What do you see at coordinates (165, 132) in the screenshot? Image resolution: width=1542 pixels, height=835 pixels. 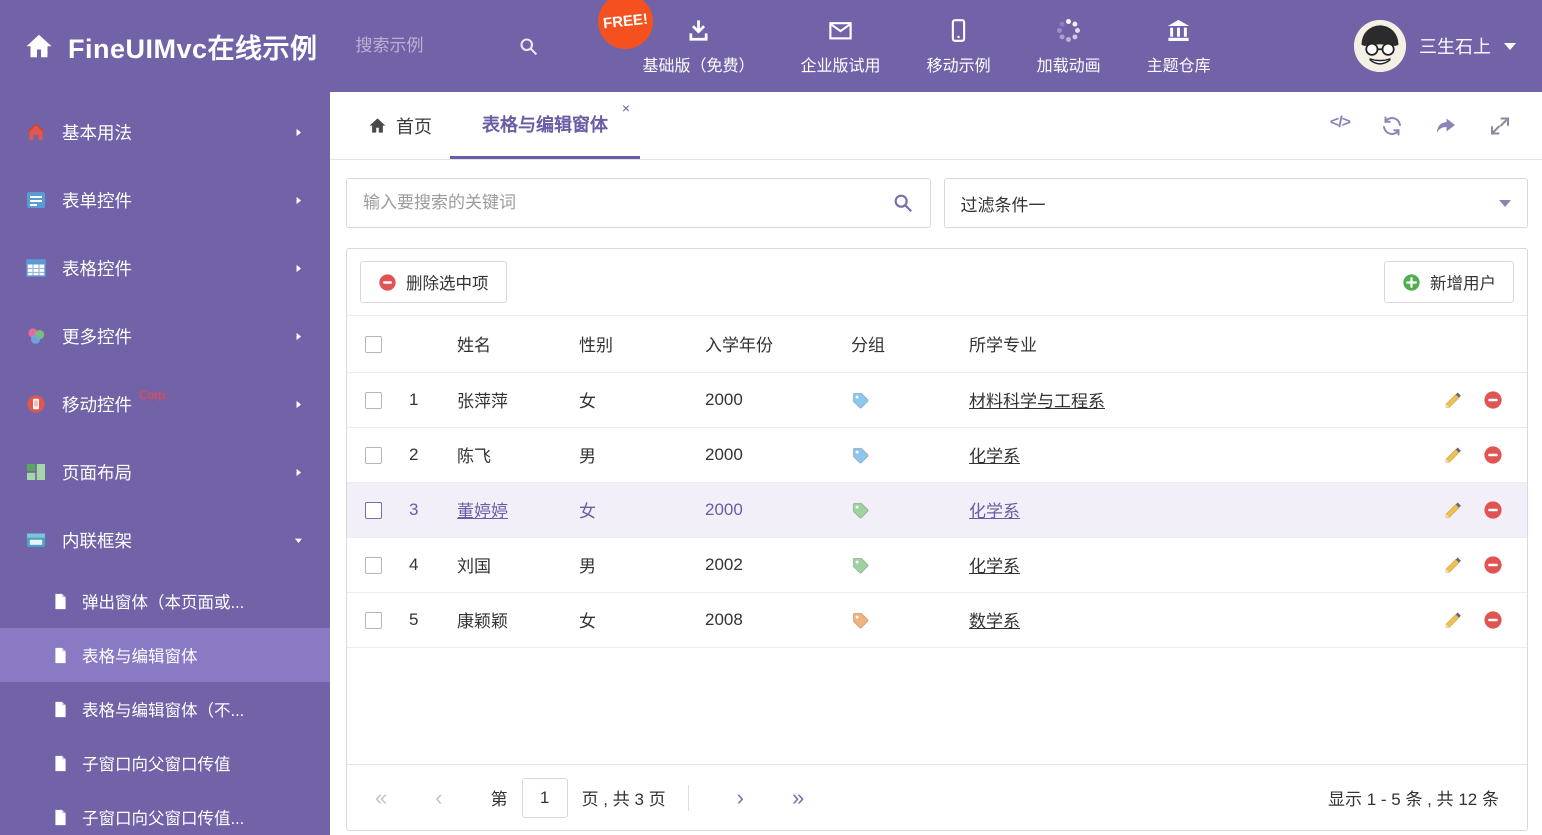 I see `sidebar-item-1: 基本用法` at bounding box center [165, 132].